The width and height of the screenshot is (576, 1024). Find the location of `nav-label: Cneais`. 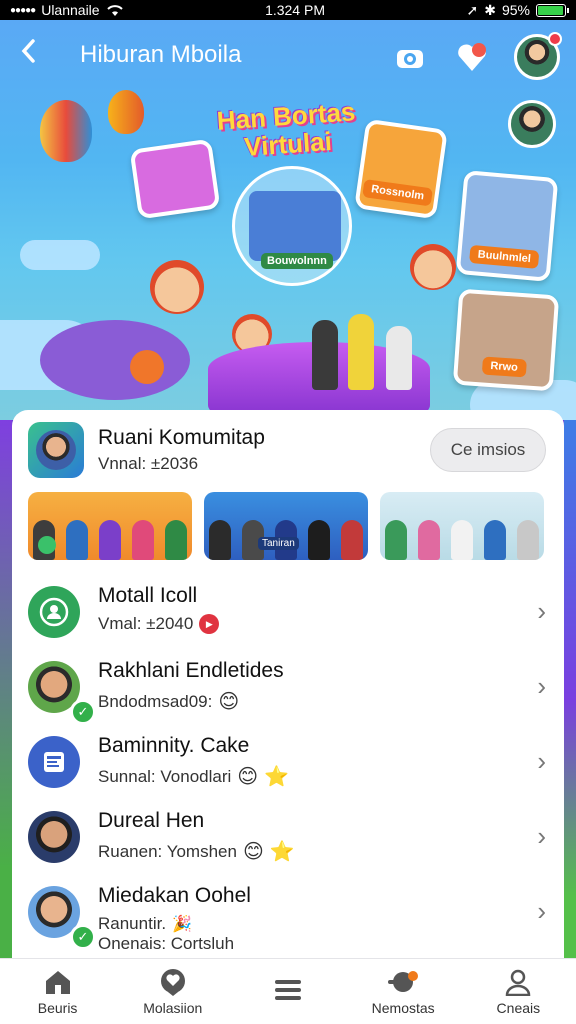

nav-label: Cneais is located at coordinates (518, 1007).